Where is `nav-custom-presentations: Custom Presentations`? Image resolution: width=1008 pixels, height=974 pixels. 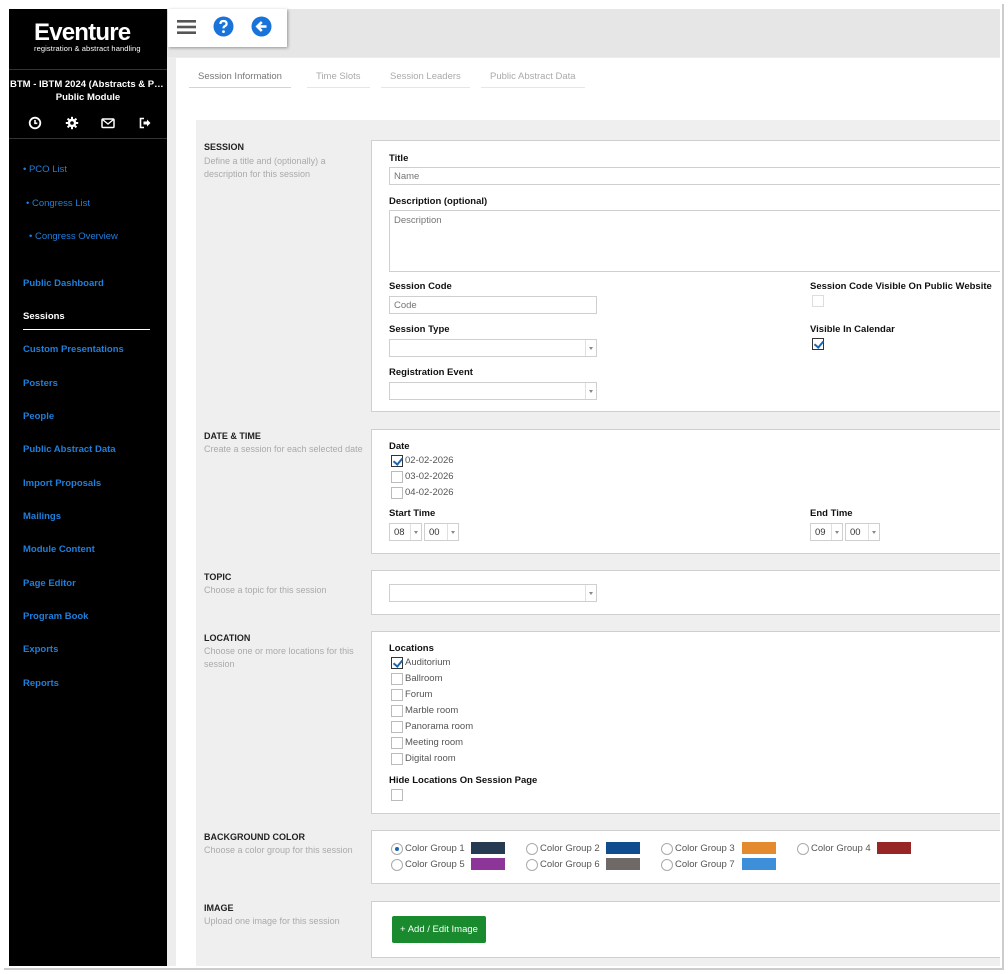
nav-custom-presentations: Custom Presentations is located at coordinates (73, 349).